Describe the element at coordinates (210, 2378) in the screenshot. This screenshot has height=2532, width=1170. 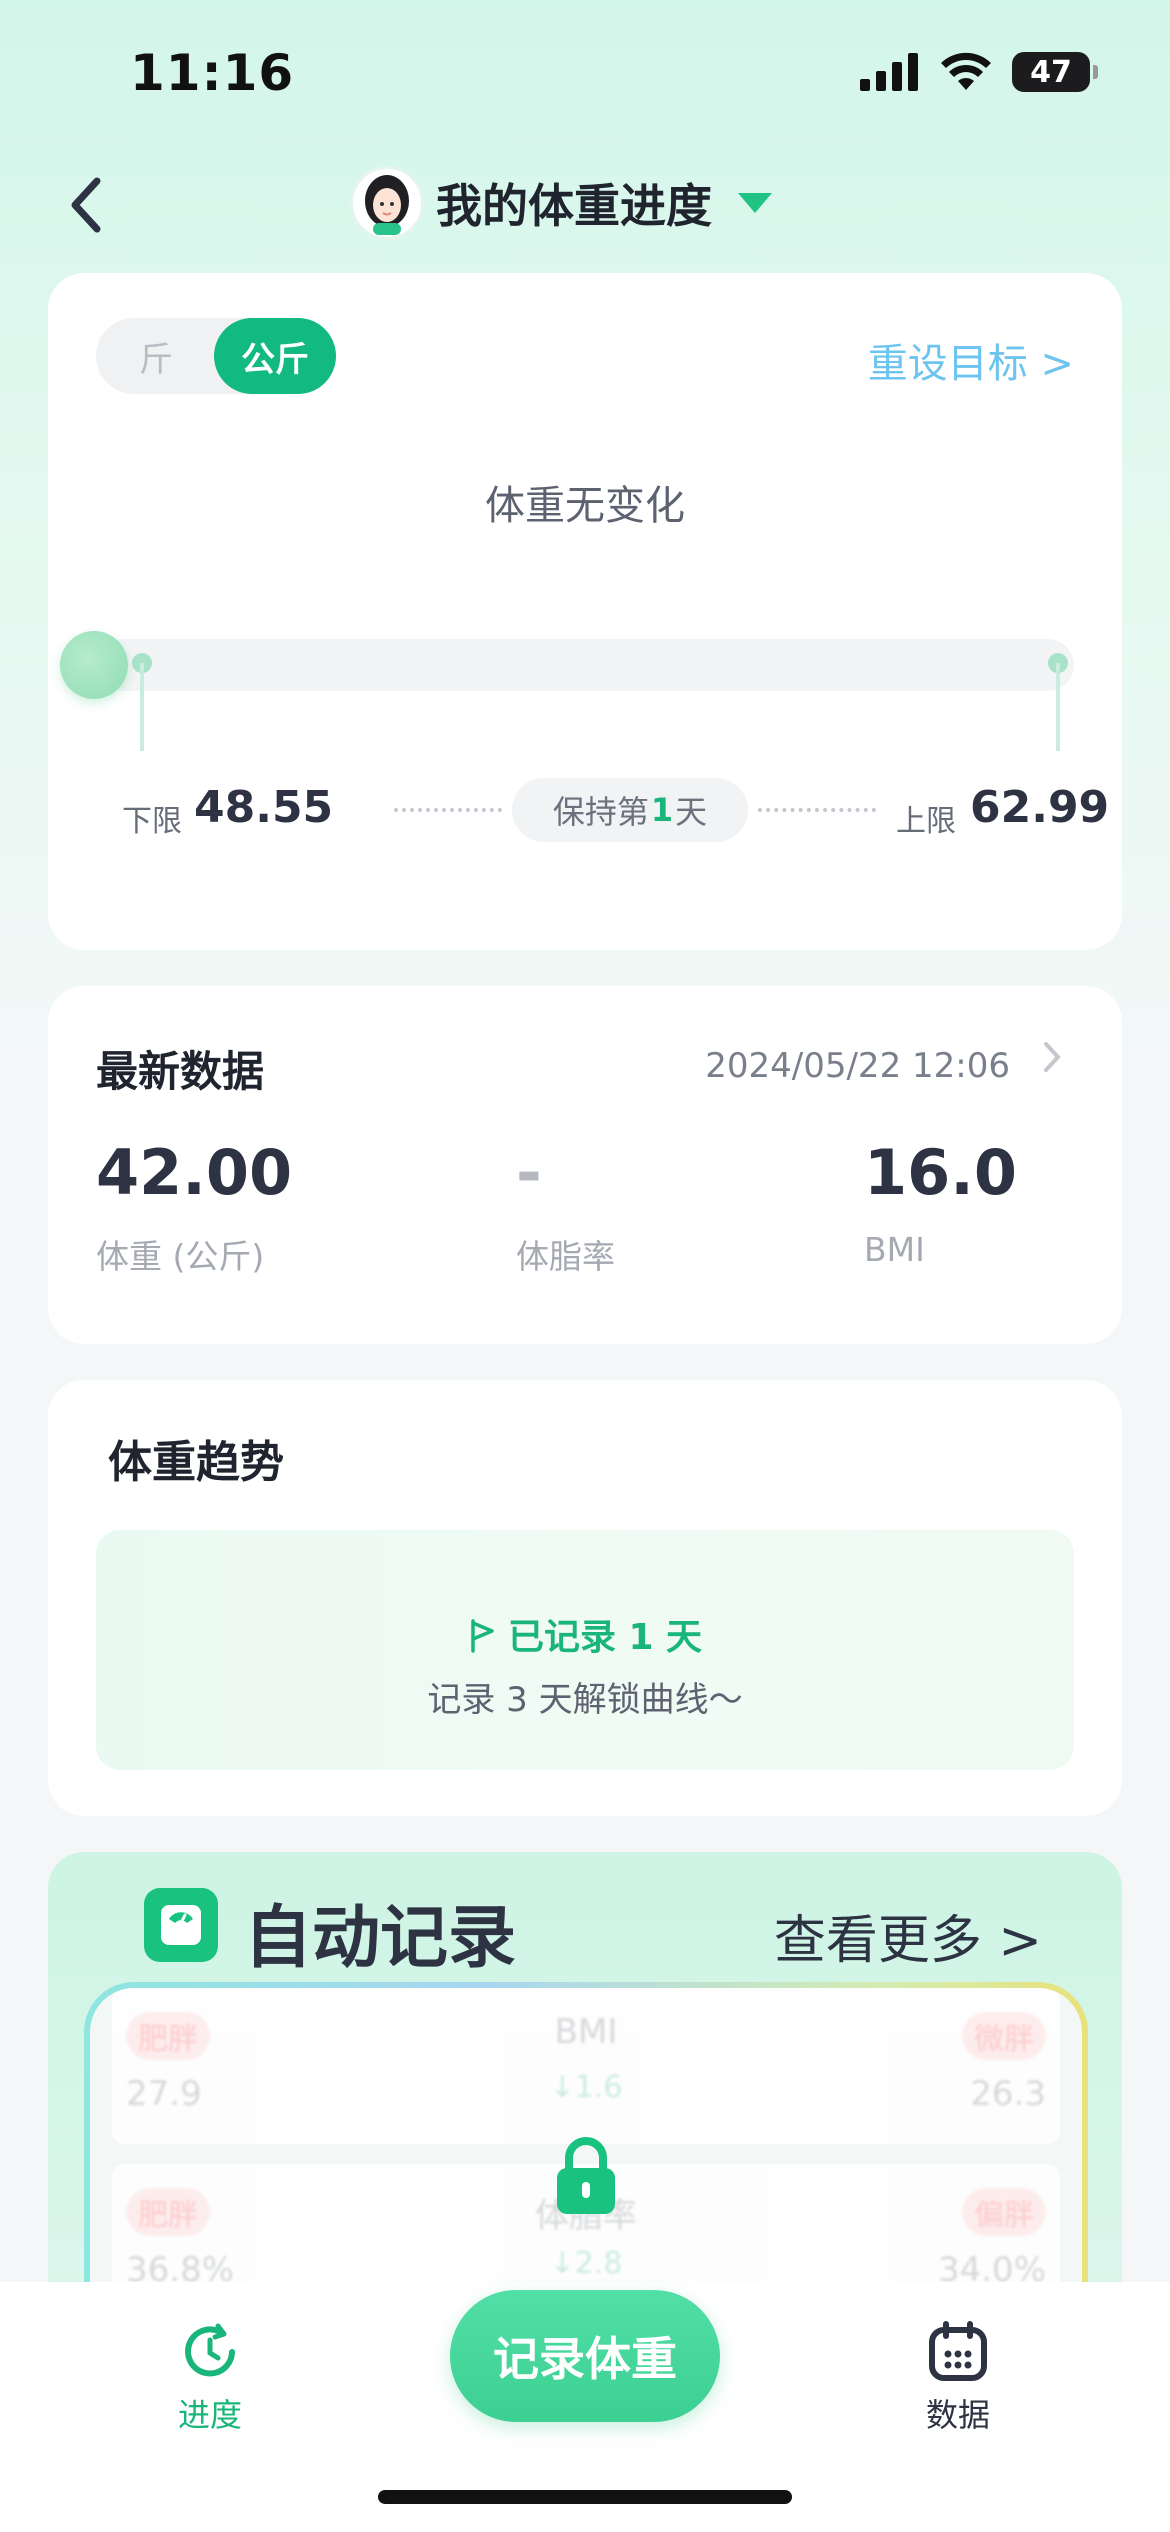
I see `tab-progress: 进度` at that location.